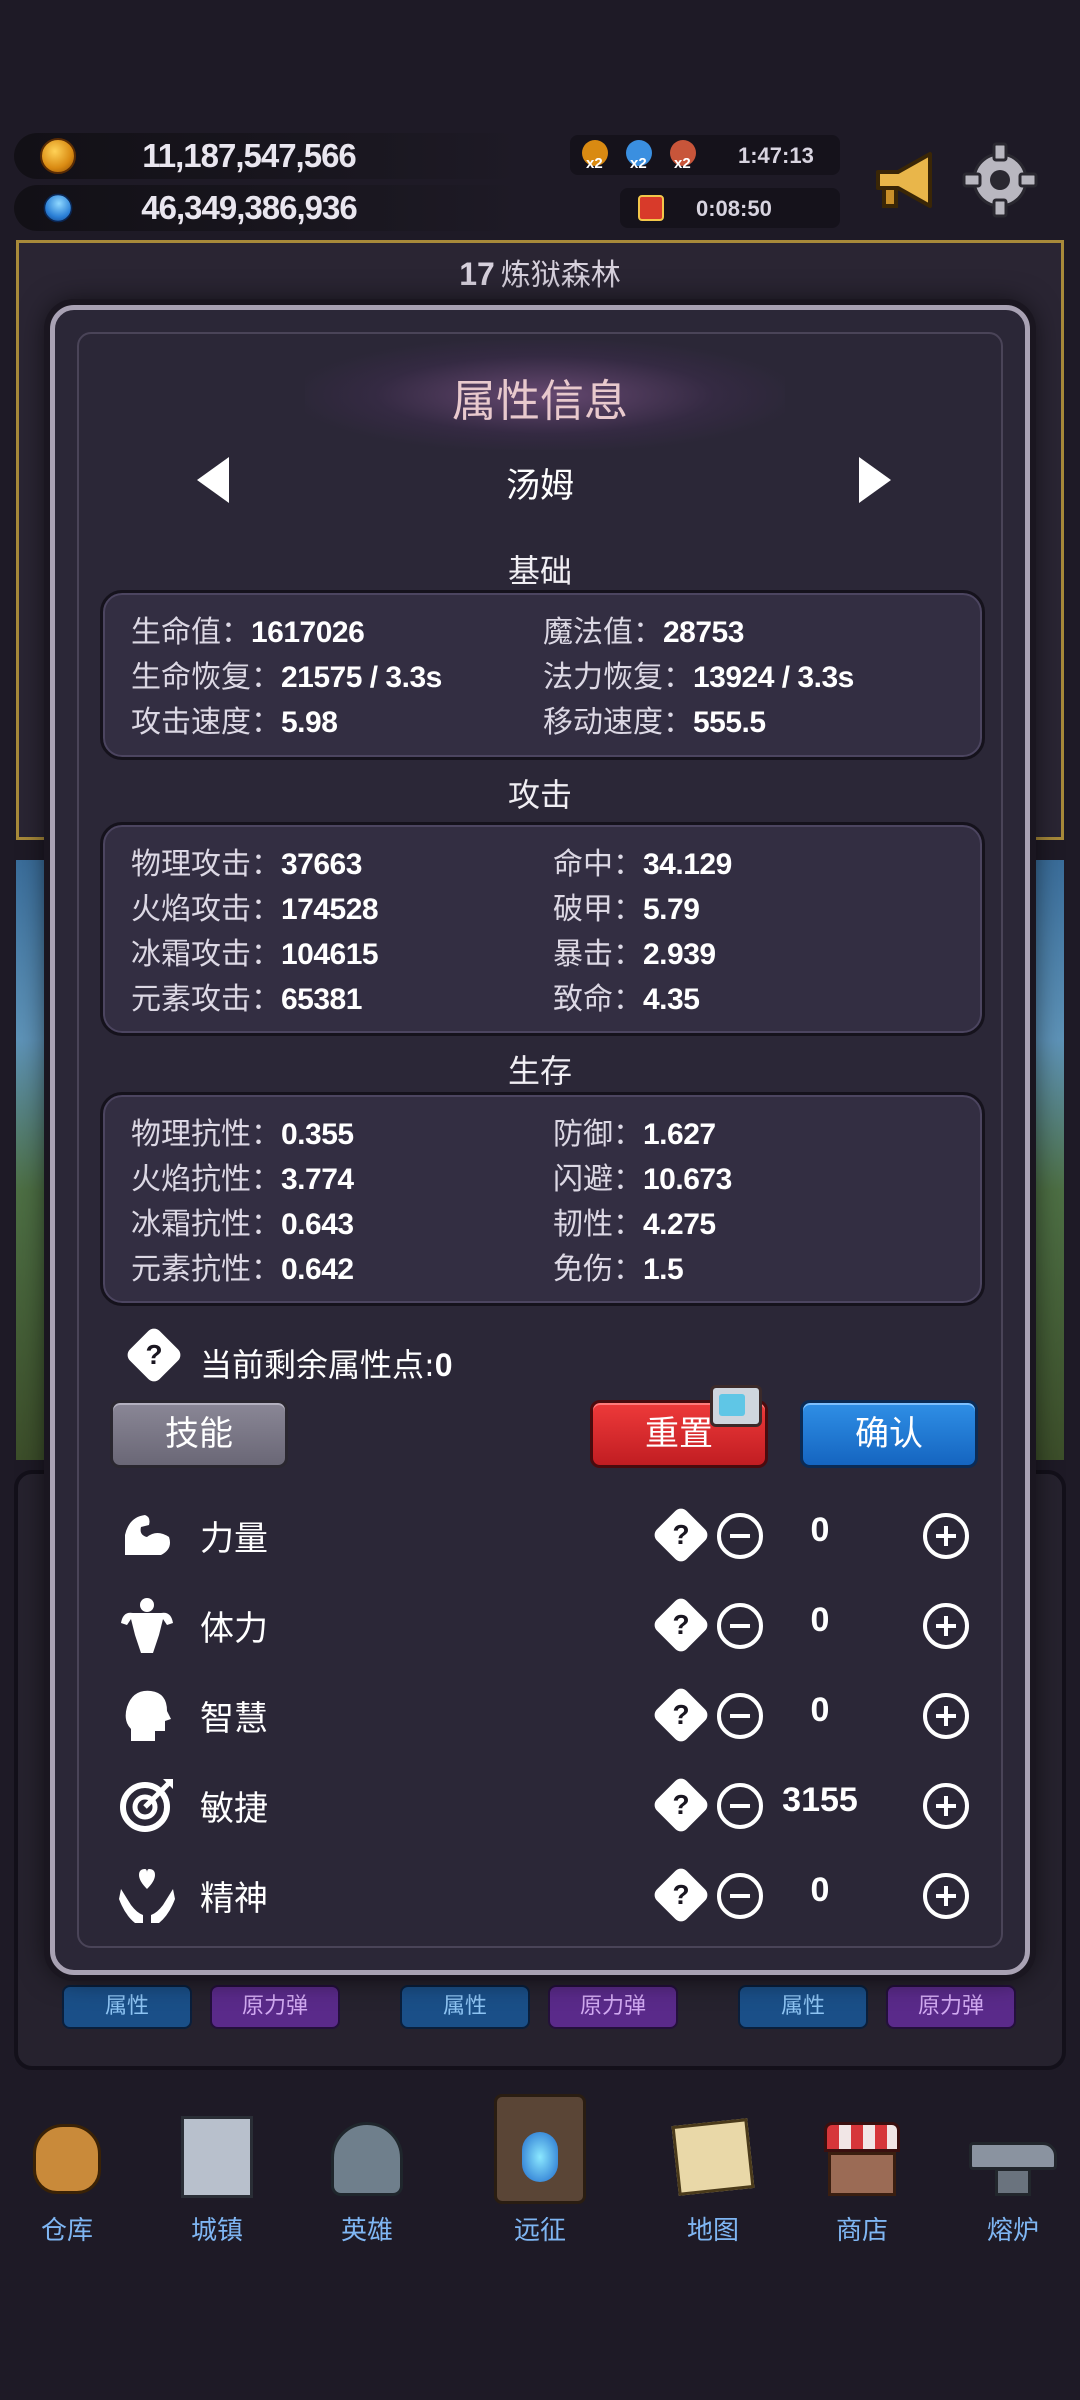  Describe the element at coordinates (540, 401) in the screenshot. I see `dialog-title: 属性信息` at that location.